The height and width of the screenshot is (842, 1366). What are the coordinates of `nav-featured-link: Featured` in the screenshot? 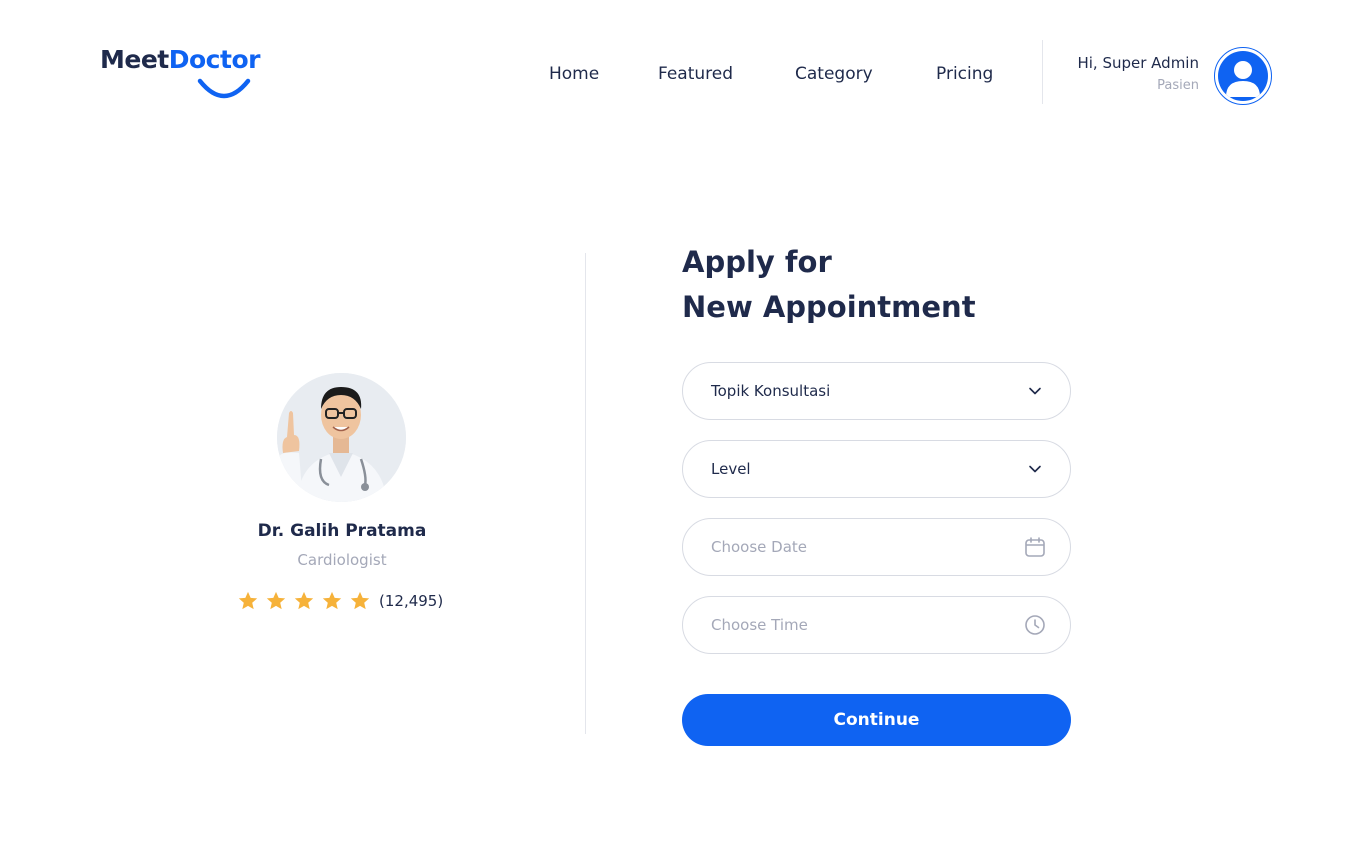 It's located at (695, 74).